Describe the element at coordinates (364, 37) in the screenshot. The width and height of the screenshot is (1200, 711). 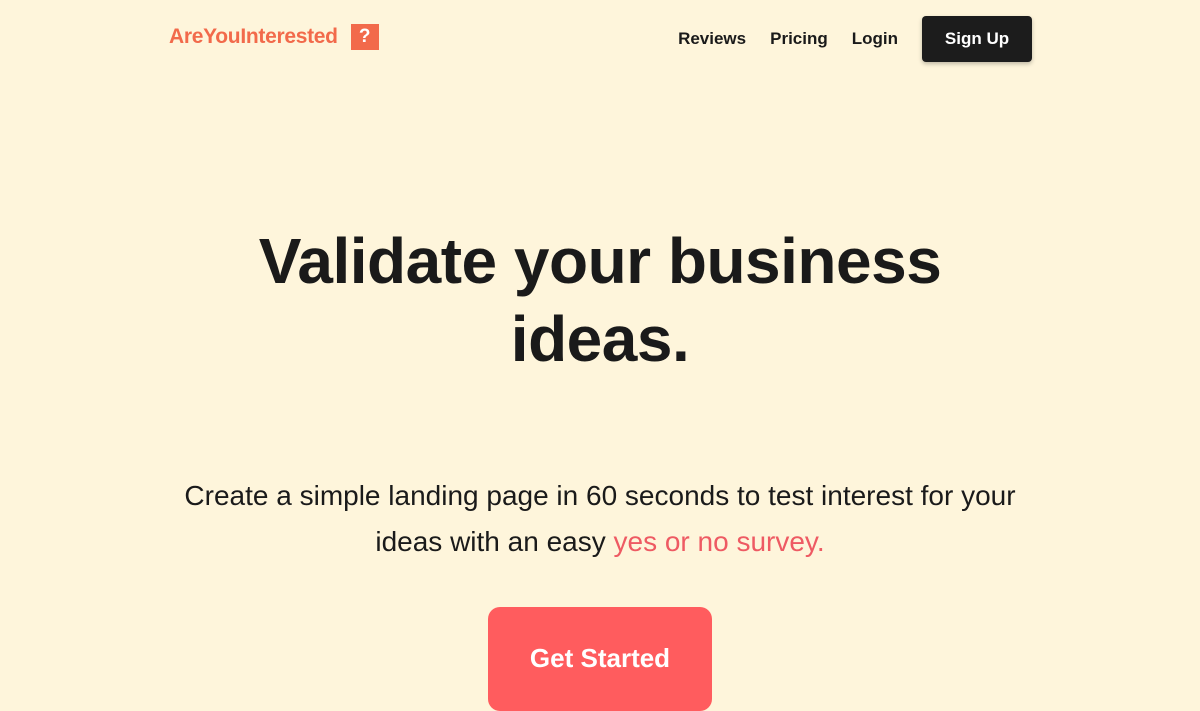
I see `question-mark-icon: ?` at that location.